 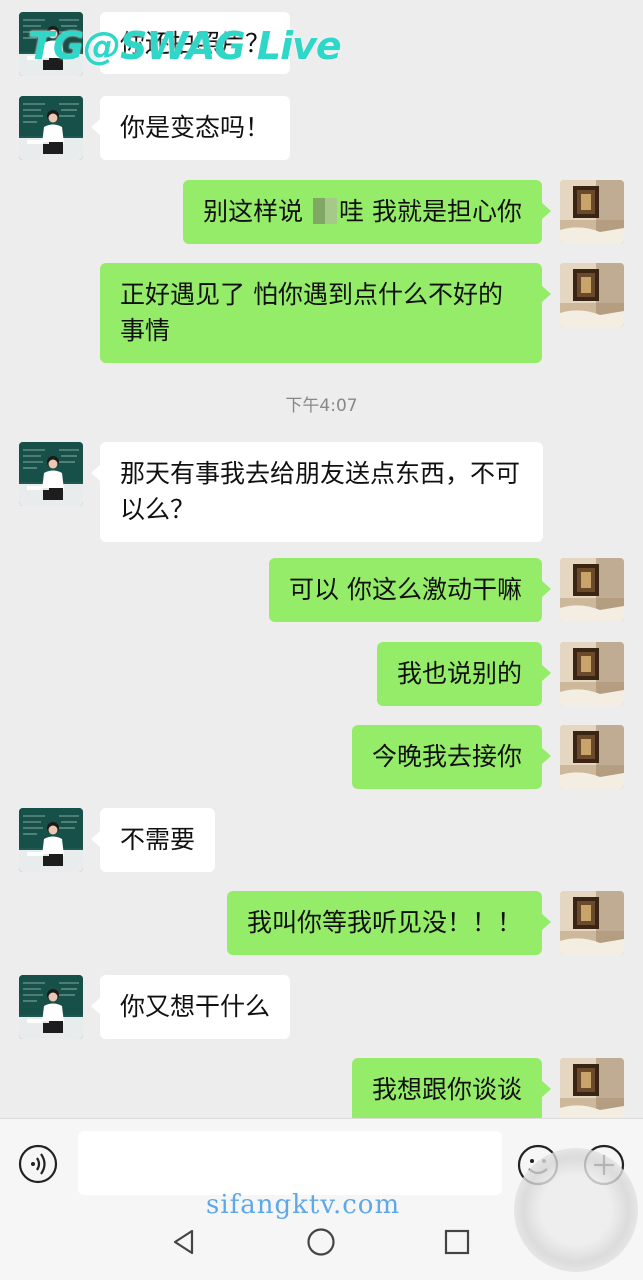 I want to click on message-text: 我叫你等我听见没！！！, so click(x=384, y=922).